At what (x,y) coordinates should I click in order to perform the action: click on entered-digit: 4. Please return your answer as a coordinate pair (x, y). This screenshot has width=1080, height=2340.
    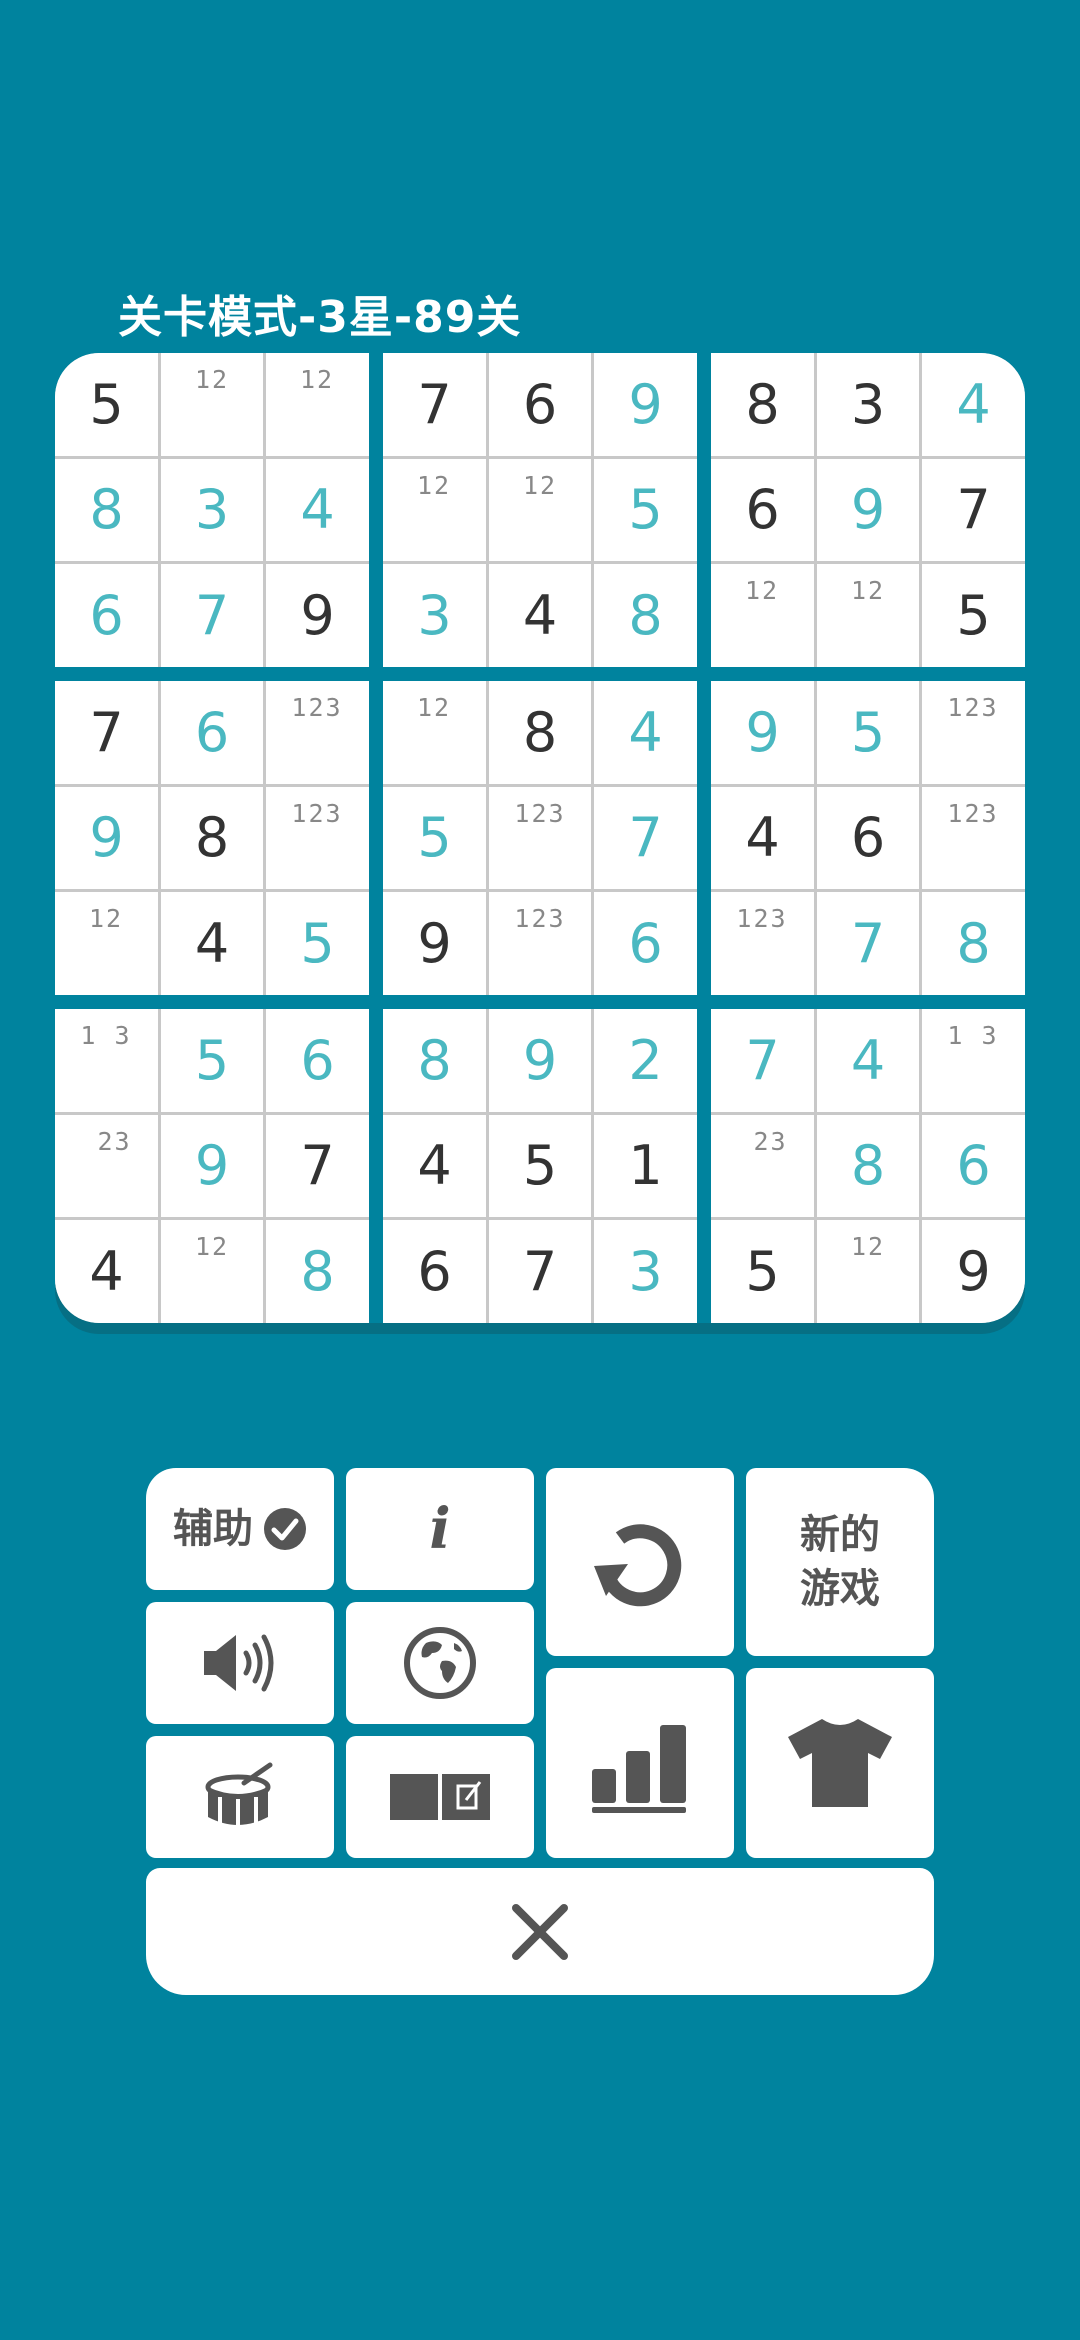
    Looking at the image, I should click on (868, 1060).